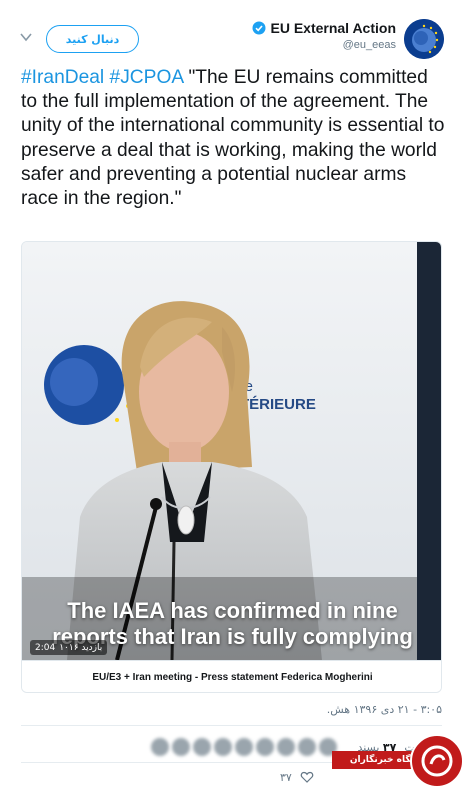  Describe the element at coordinates (324, 45) in the screenshot. I see `account-handle: @eu_eeas` at that location.